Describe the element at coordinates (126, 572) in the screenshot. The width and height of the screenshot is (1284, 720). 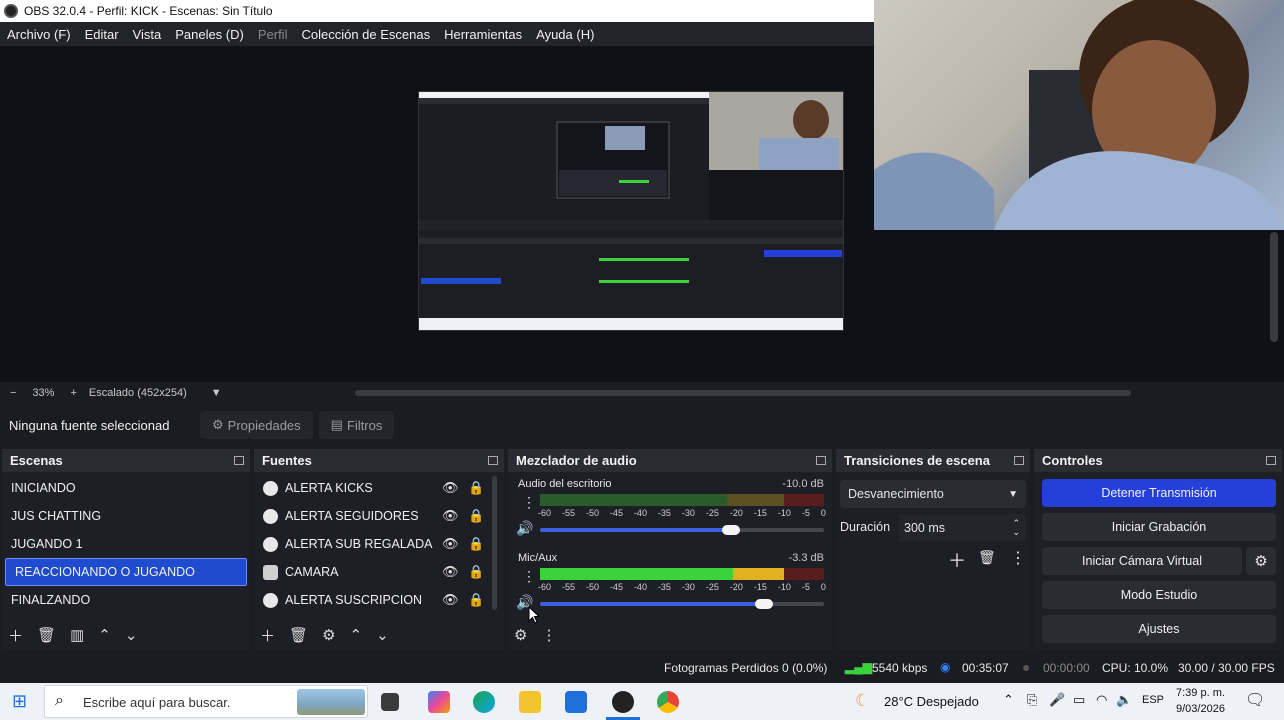
I see `scene-item-selected: REACCIONANDO O JUGANDO` at that location.